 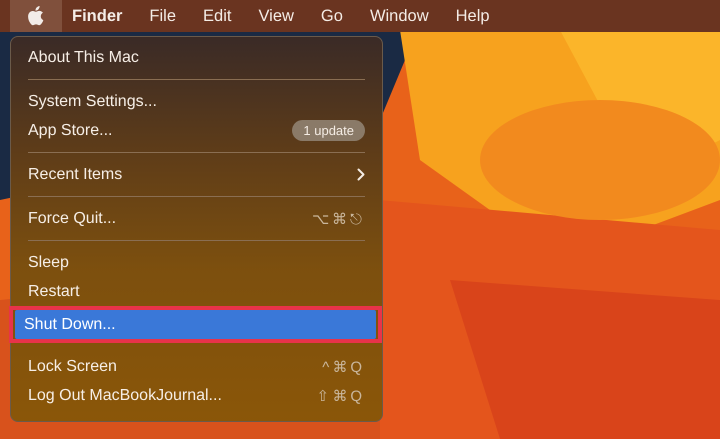 I want to click on menu-item-label: Recent Items, so click(x=76, y=175).